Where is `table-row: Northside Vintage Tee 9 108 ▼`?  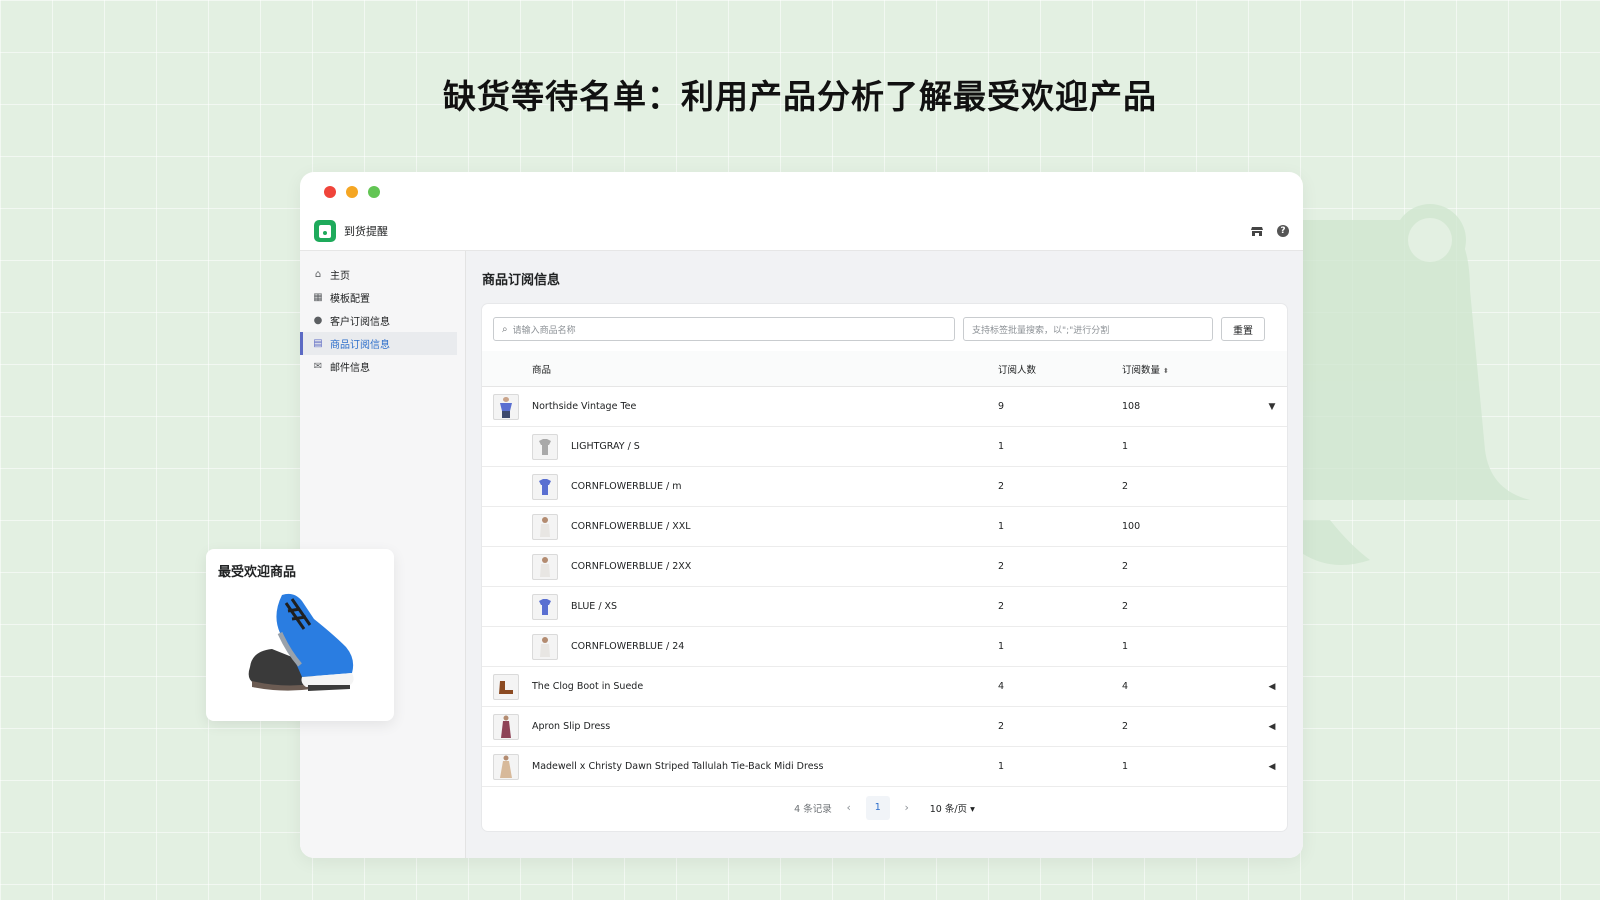
table-row: Northside Vintage Tee 9 108 ▼ is located at coordinates (884, 407).